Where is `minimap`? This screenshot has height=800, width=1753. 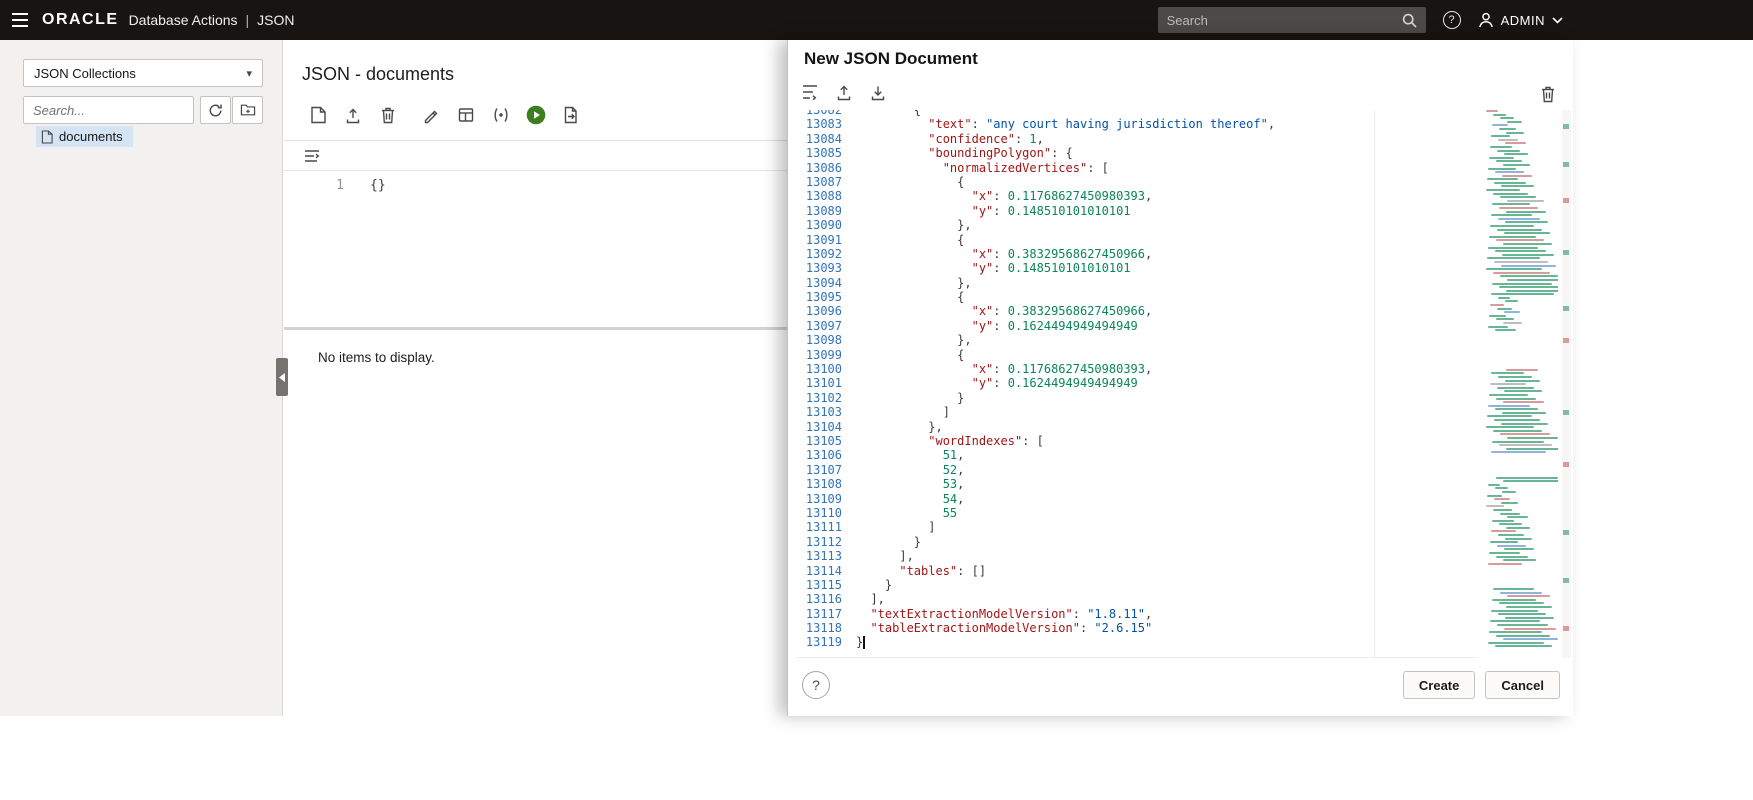 minimap is located at coordinates (1520, 384).